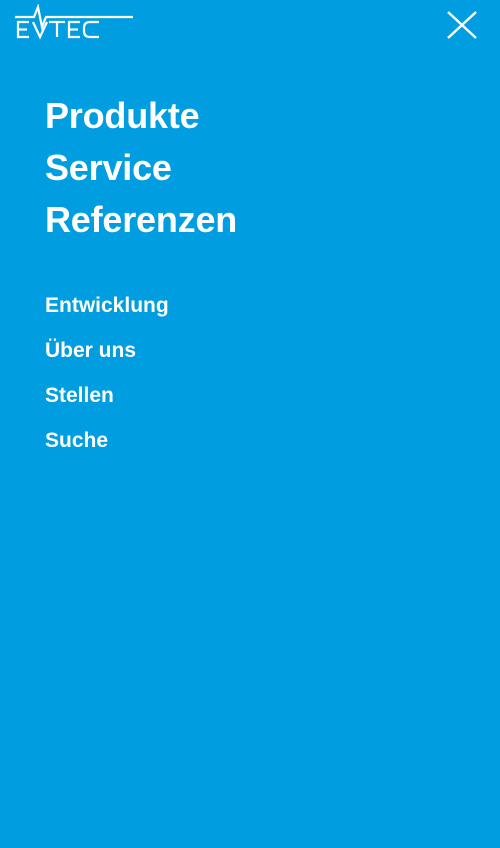 Image resolution: width=500 pixels, height=848 pixels. I want to click on nav-item-service: Service, so click(141, 168).